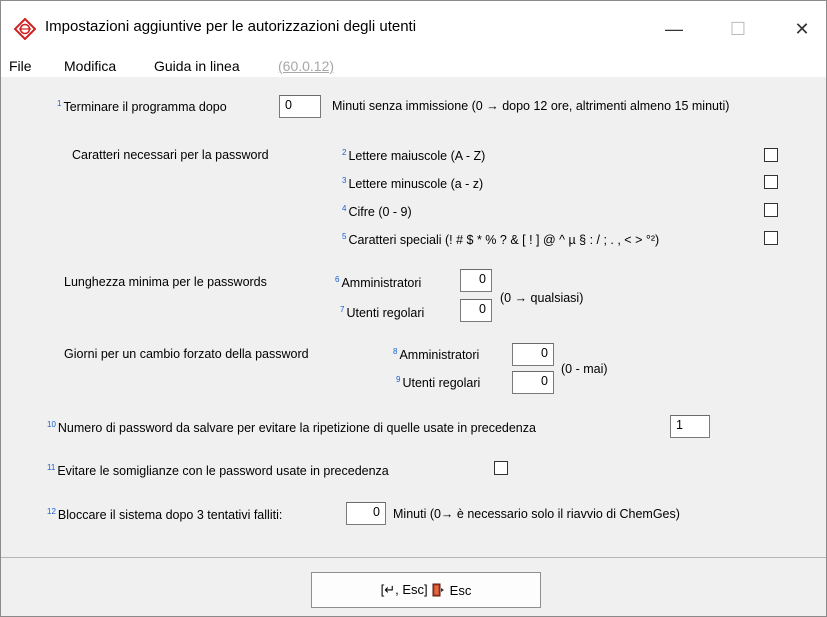 This screenshot has width=827, height=617. I want to click on maximize-button: ☐, so click(738, 29).